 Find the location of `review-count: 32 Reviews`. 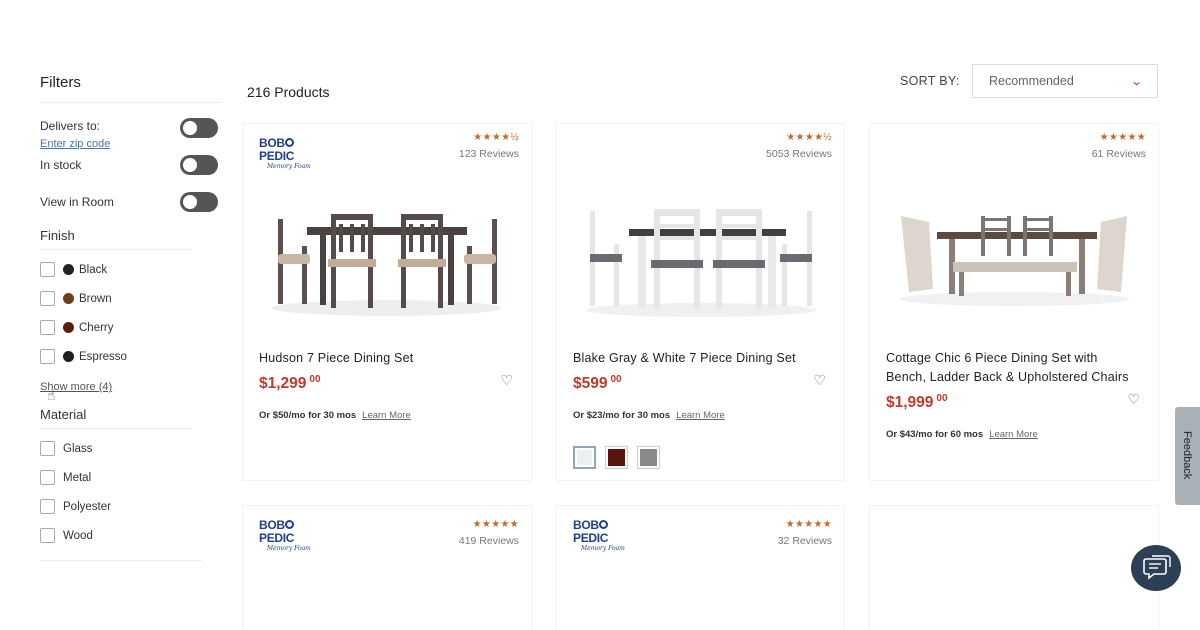

review-count: 32 Reviews is located at coordinates (805, 541).